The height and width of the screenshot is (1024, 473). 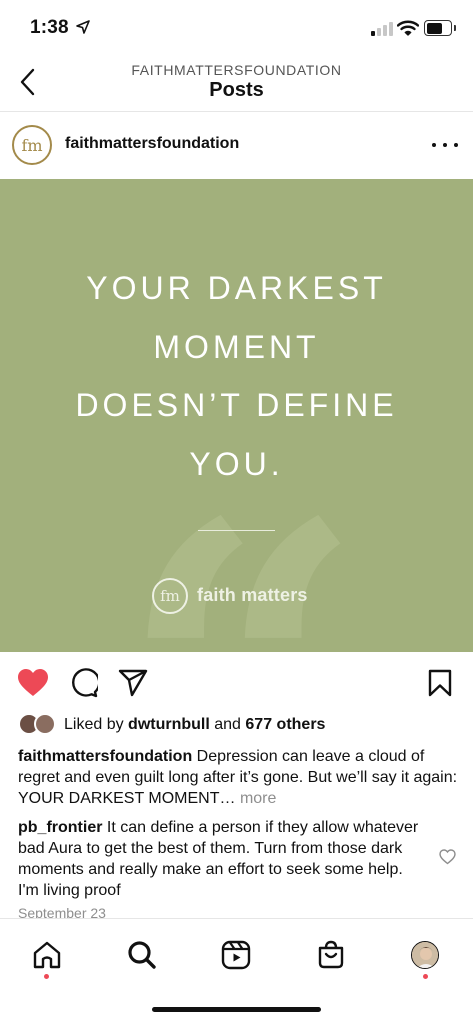 I want to click on share-button, so click(x=133, y=683).